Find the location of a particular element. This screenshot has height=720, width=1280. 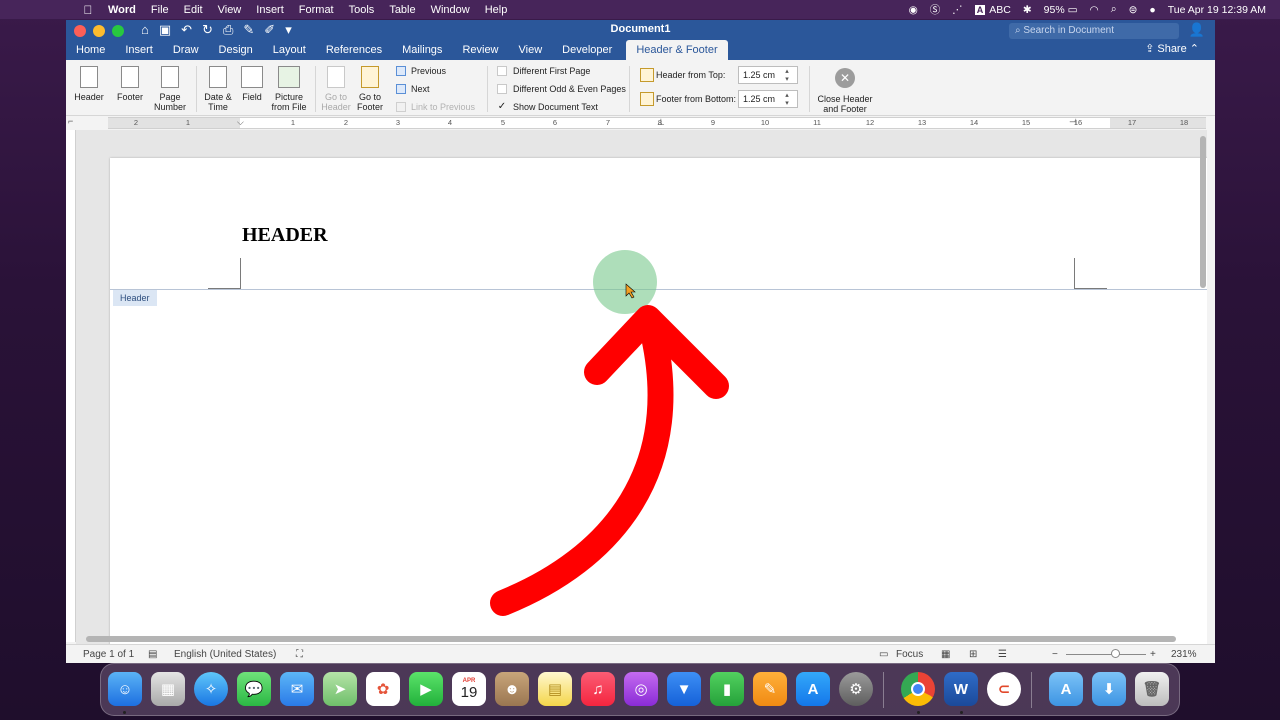

date-time-button: Date & Time is located at coordinates (218, 89).